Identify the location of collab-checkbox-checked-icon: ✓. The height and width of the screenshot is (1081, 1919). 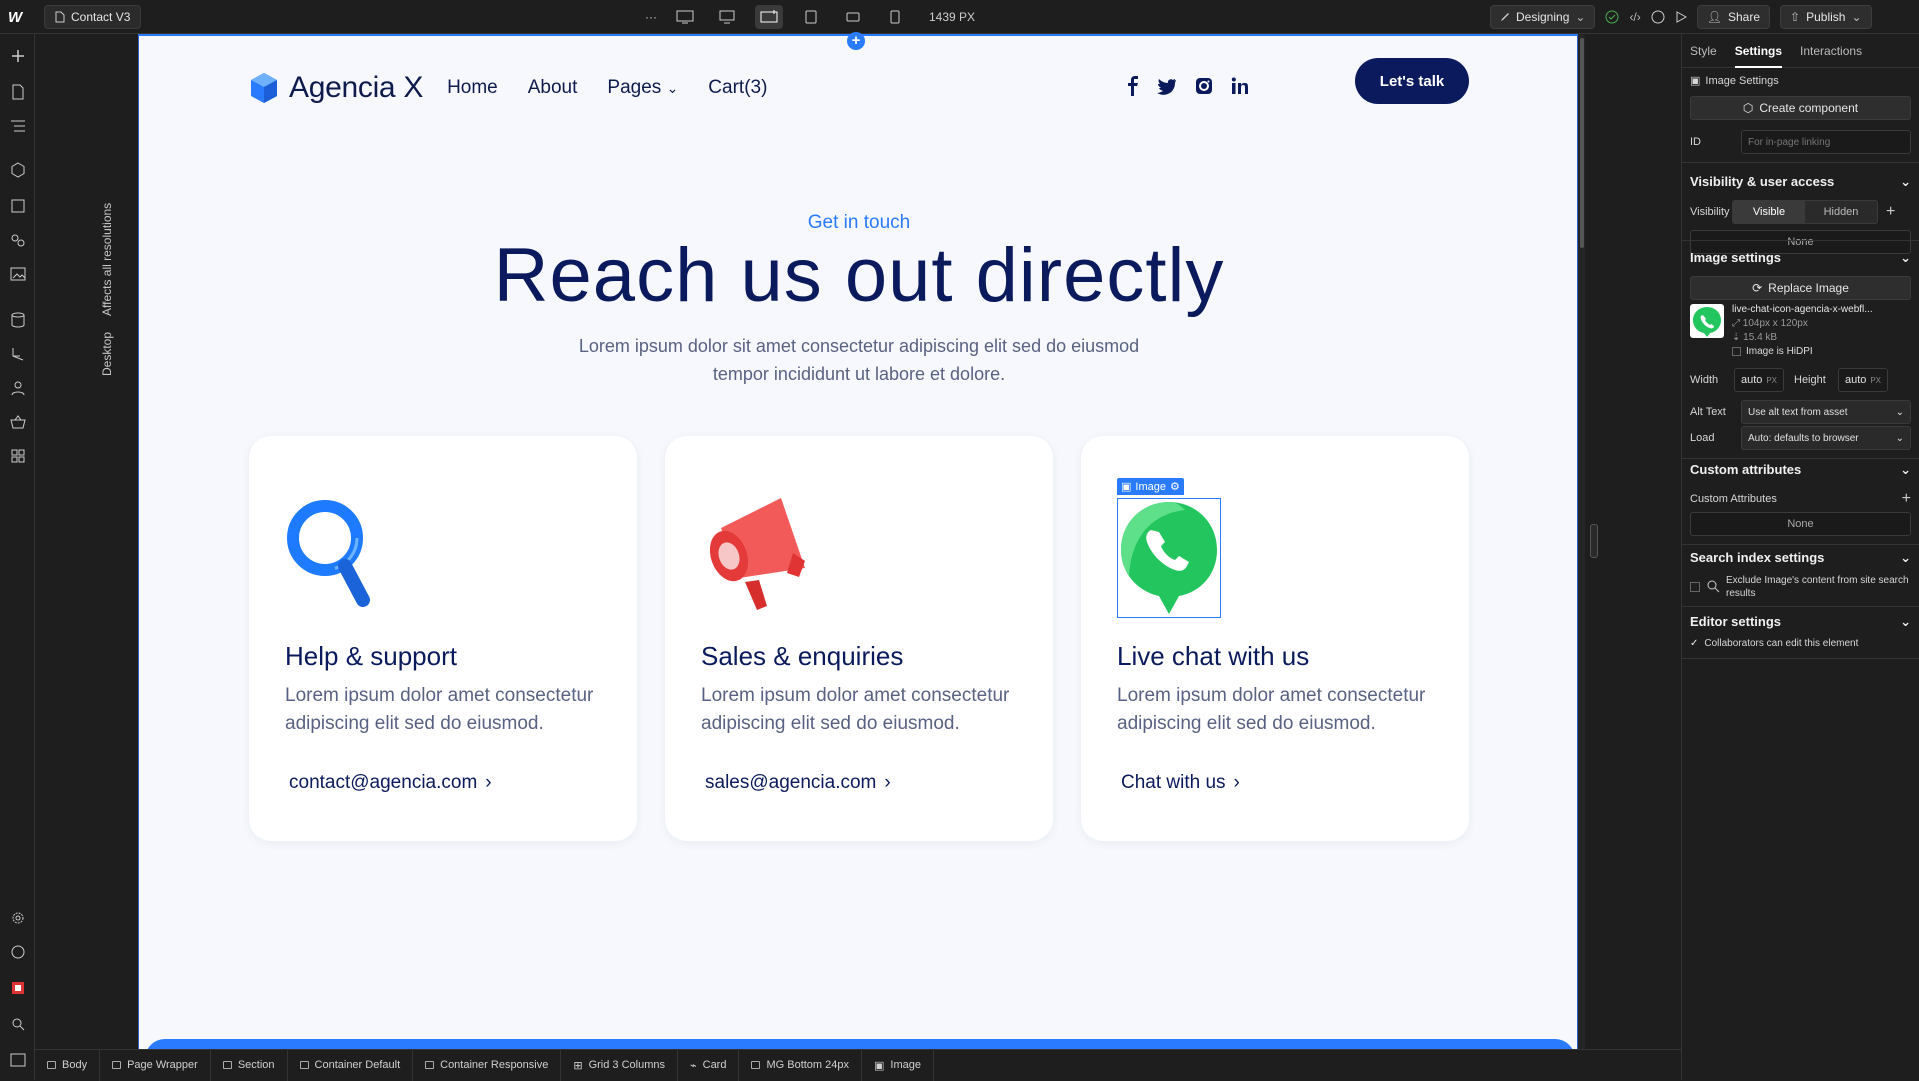
(1694, 643).